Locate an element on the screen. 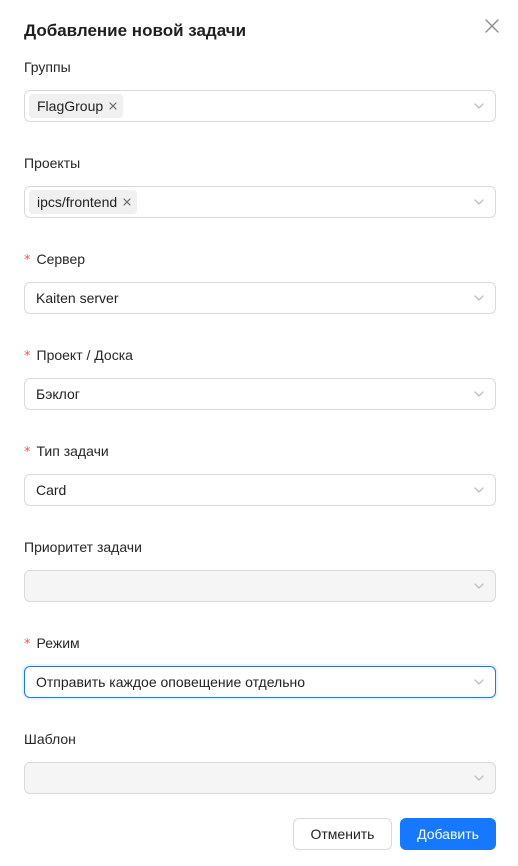  mode-select: Отправить каждое оповещение отдельно is located at coordinates (260, 682).